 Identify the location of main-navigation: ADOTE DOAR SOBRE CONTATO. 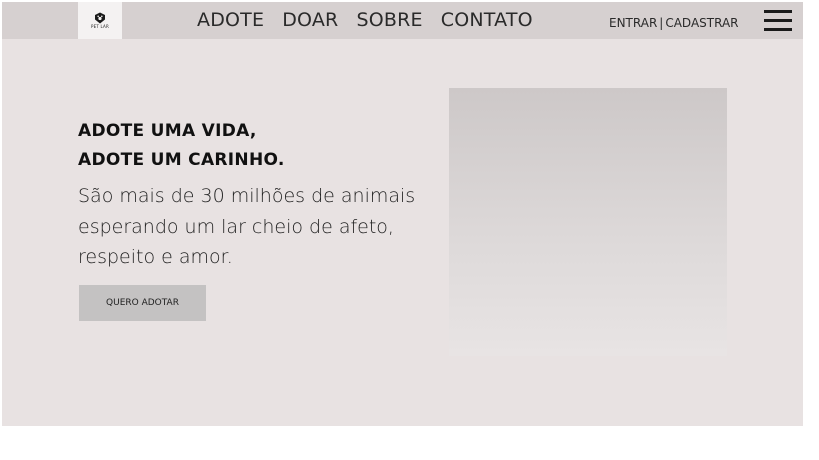
(365, 20).